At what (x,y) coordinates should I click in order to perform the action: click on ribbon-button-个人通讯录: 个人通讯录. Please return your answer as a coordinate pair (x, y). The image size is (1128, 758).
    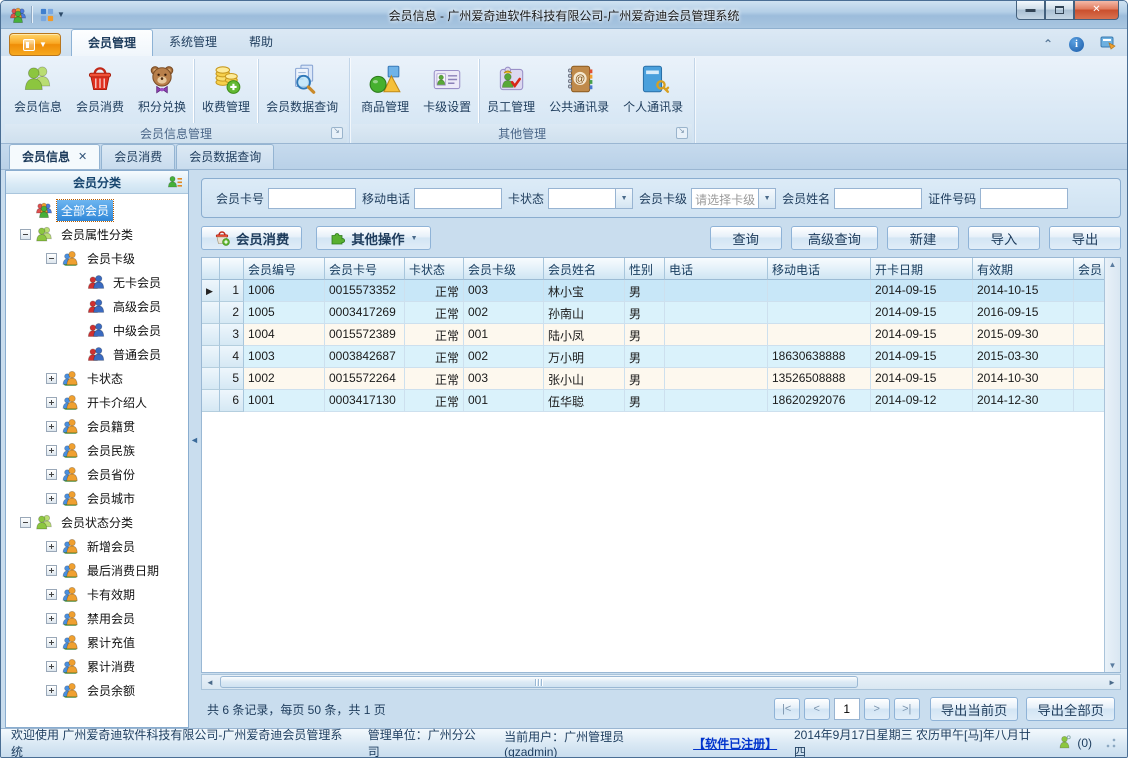
    Looking at the image, I should click on (653, 91).